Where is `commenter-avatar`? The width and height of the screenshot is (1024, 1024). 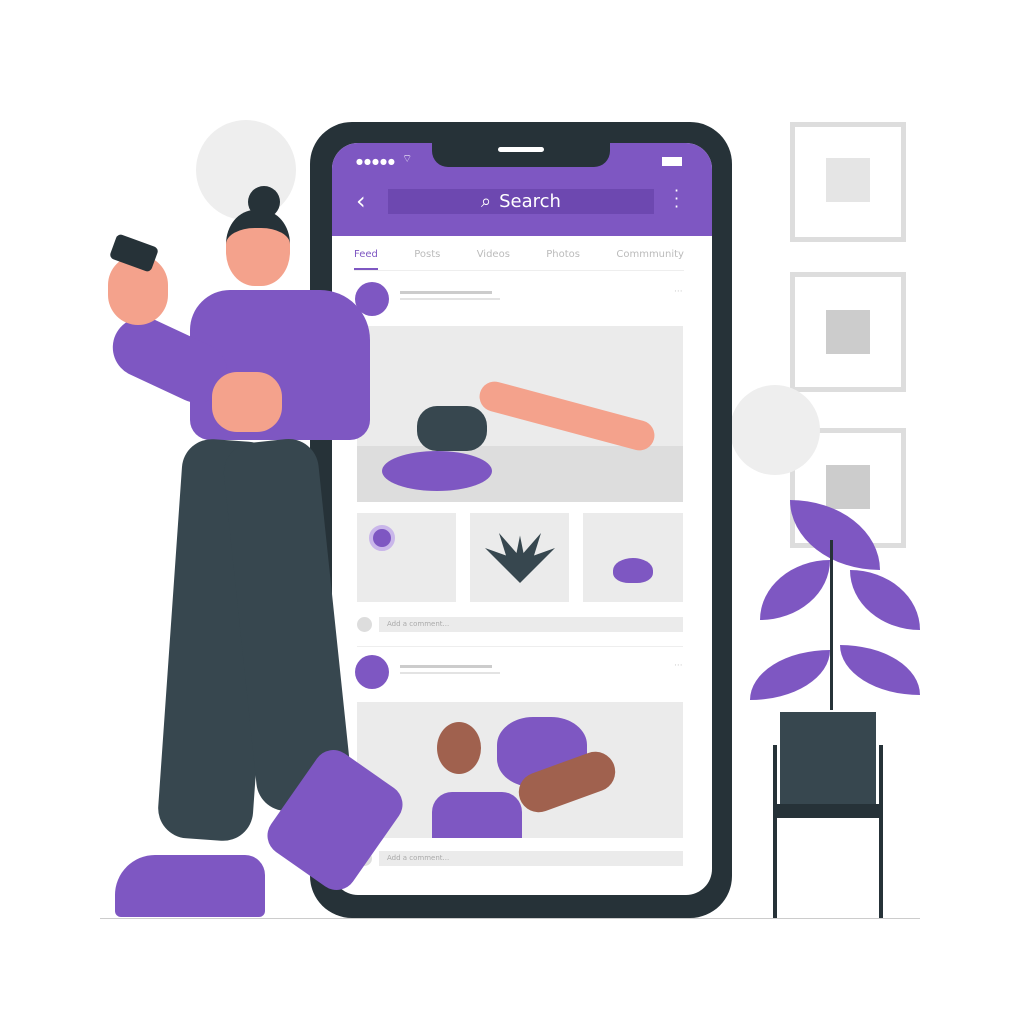
commenter-avatar is located at coordinates (364, 624).